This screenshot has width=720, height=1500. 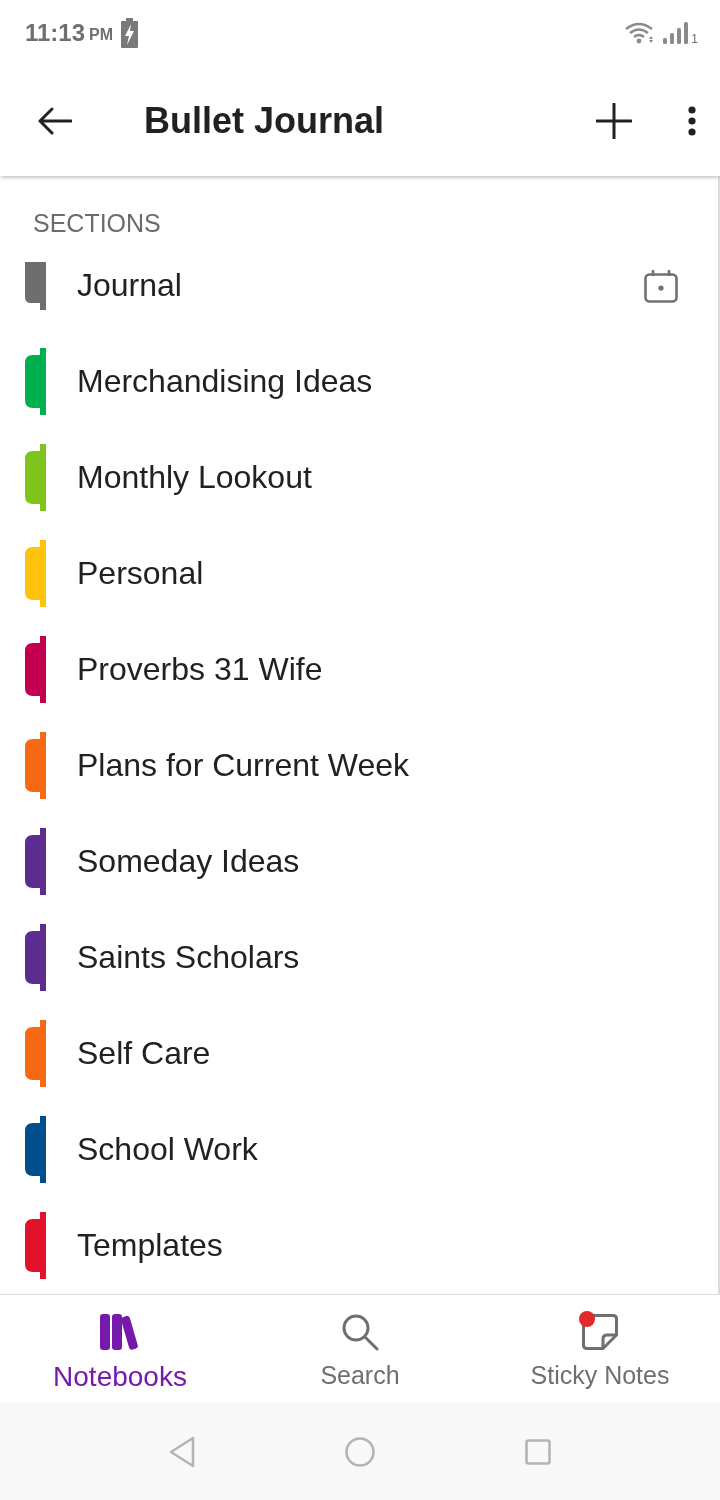 What do you see at coordinates (377, 670) in the screenshot?
I see `section-name: Proverbs 31 Wife` at bounding box center [377, 670].